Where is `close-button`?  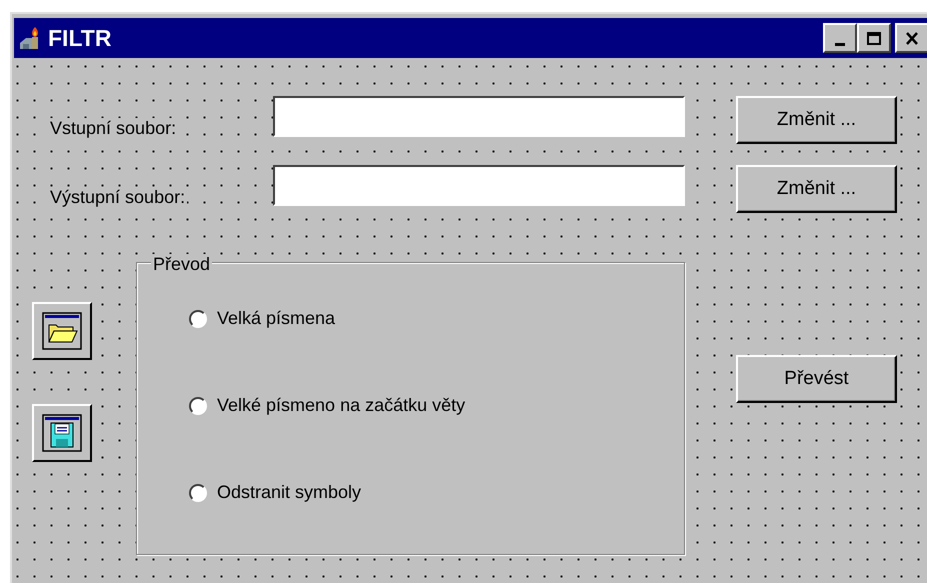 close-button is located at coordinates (911, 38).